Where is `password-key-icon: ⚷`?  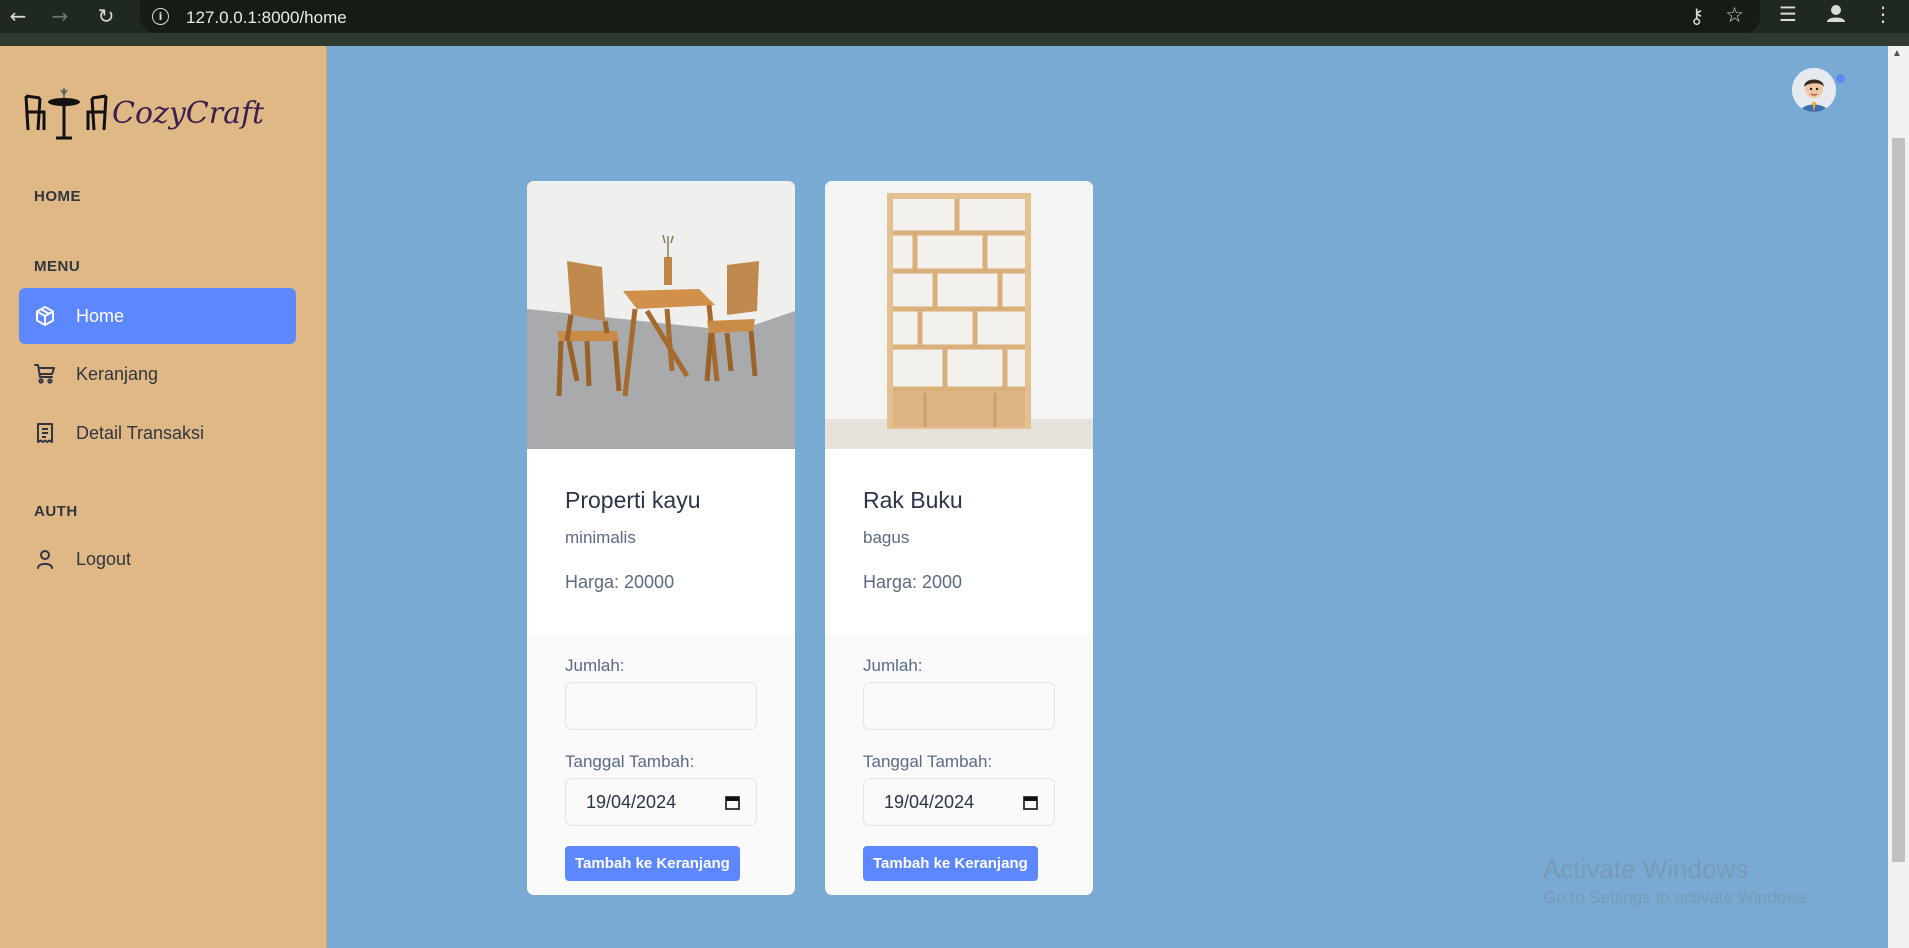 password-key-icon: ⚷ is located at coordinates (1696, 16).